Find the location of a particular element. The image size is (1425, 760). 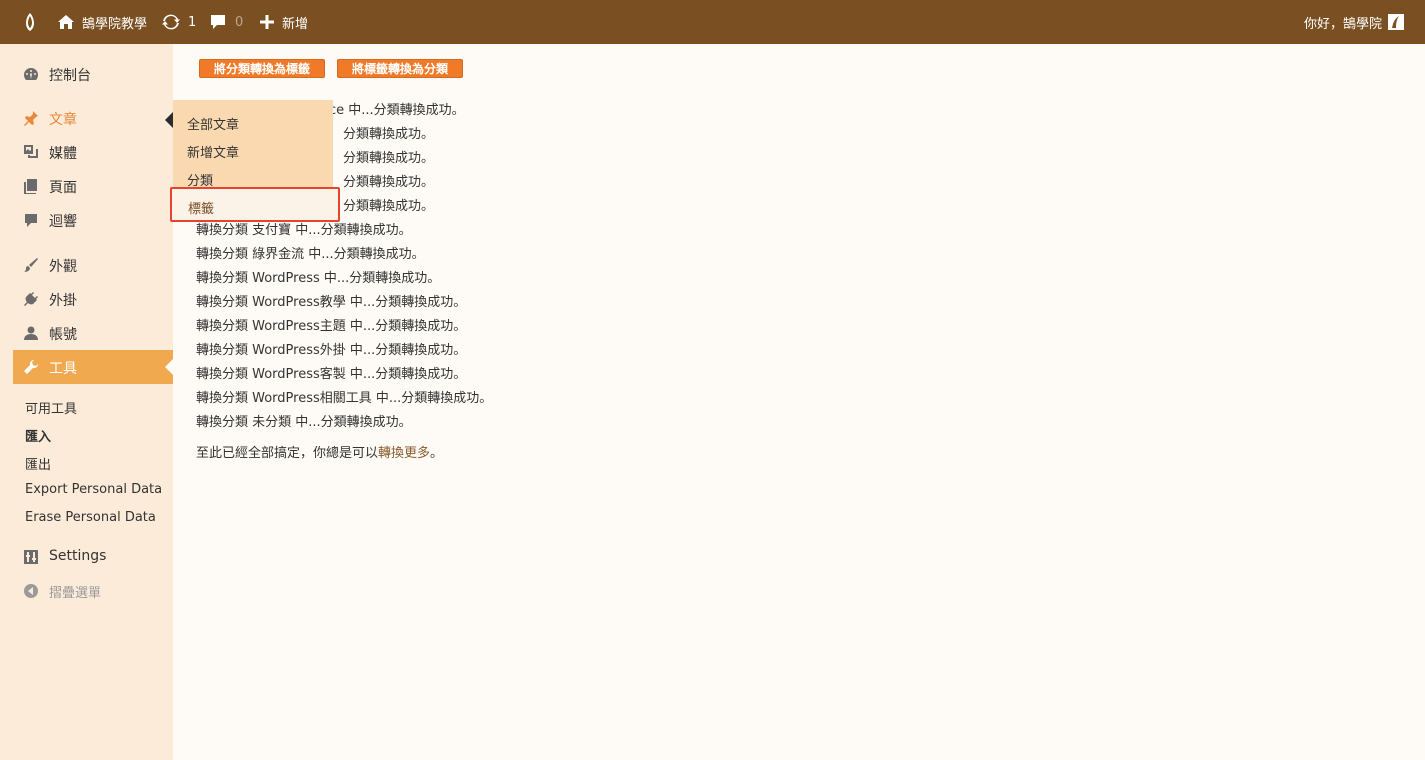

convert-tags-to-categories-button: 將標籤轉換為分類 is located at coordinates (400, 68).